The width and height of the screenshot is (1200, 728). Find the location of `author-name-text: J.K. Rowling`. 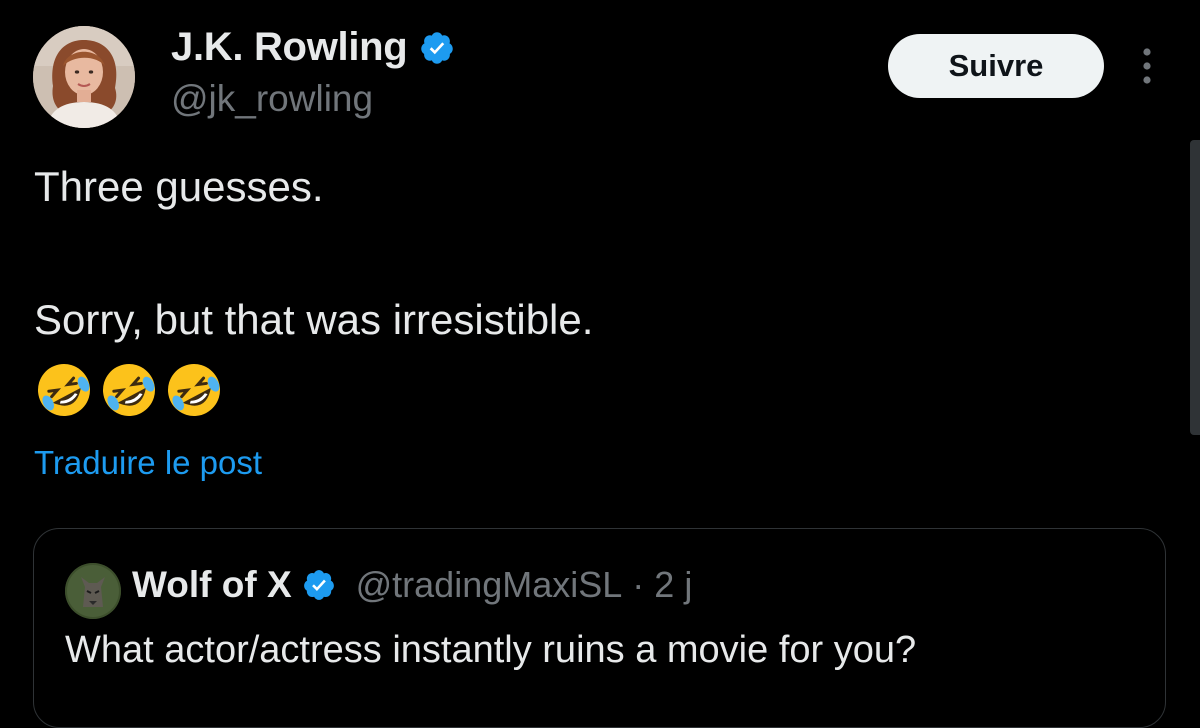

author-name-text: J.K. Rowling is located at coordinates (289, 47).